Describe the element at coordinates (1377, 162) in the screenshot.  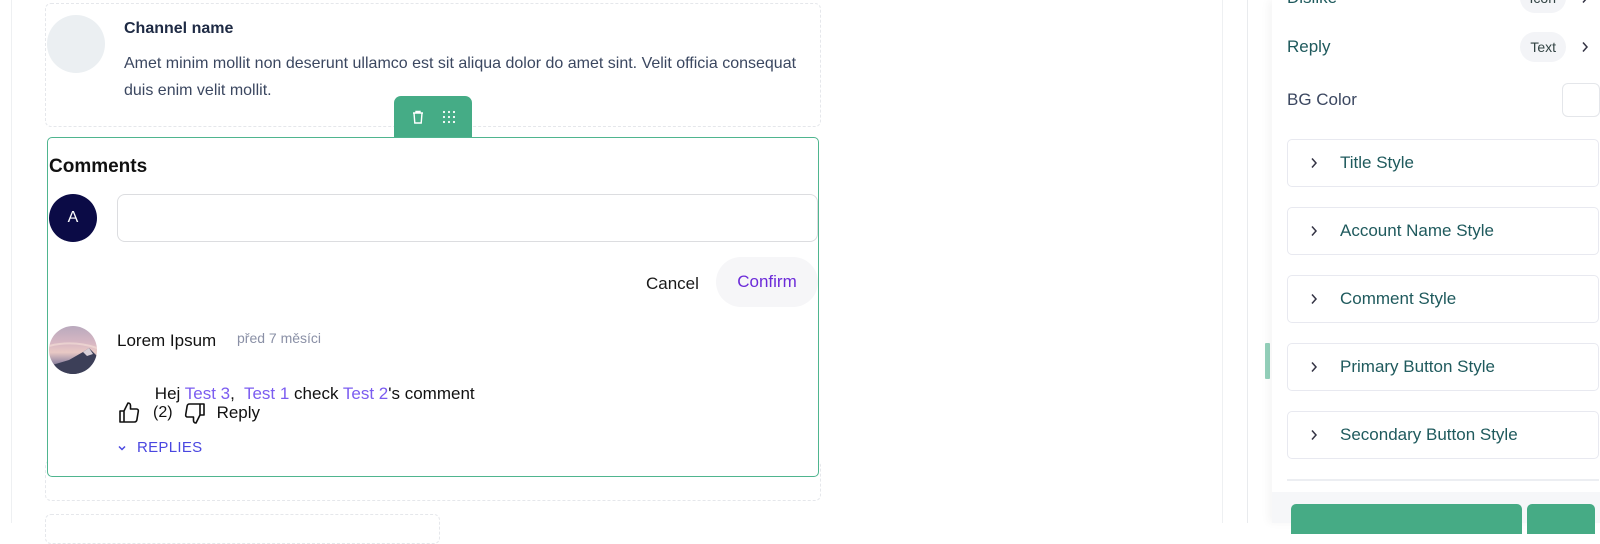
I see `section-label: Title Style` at that location.